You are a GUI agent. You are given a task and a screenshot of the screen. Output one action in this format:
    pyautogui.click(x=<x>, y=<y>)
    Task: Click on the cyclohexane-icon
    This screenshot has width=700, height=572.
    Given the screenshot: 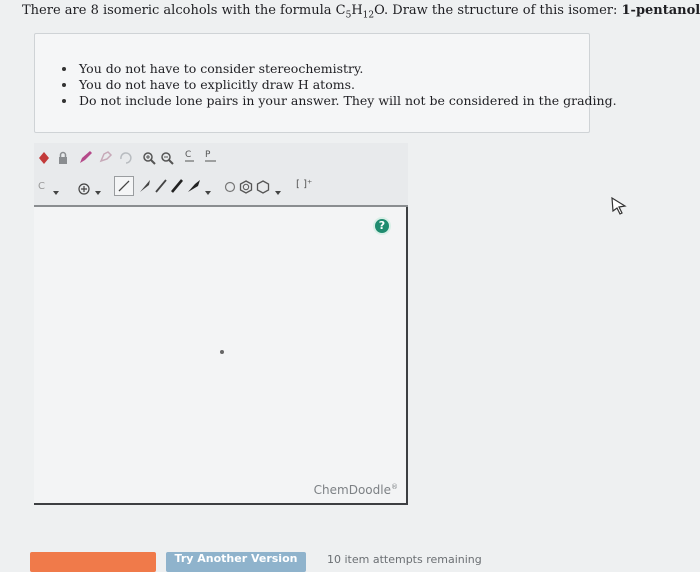 What is the action you would take?
    pyautogui.click(x=263, y=188)
    